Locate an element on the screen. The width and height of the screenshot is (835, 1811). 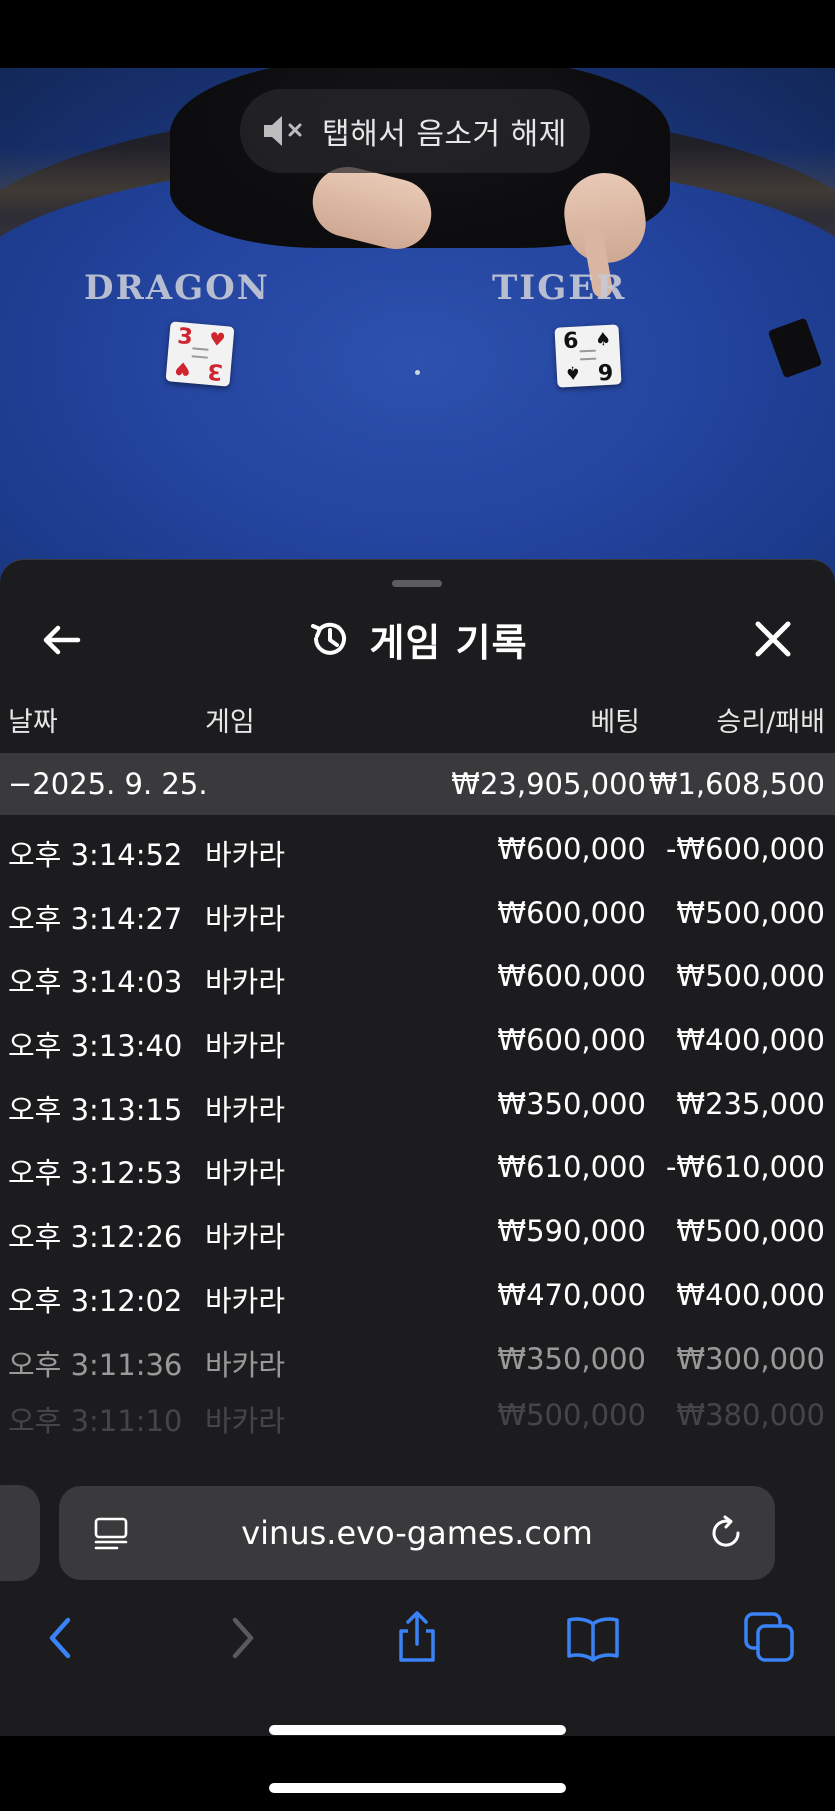
date-group-bet-total: ₩23,905,000 is located at coordinates (548, 784).